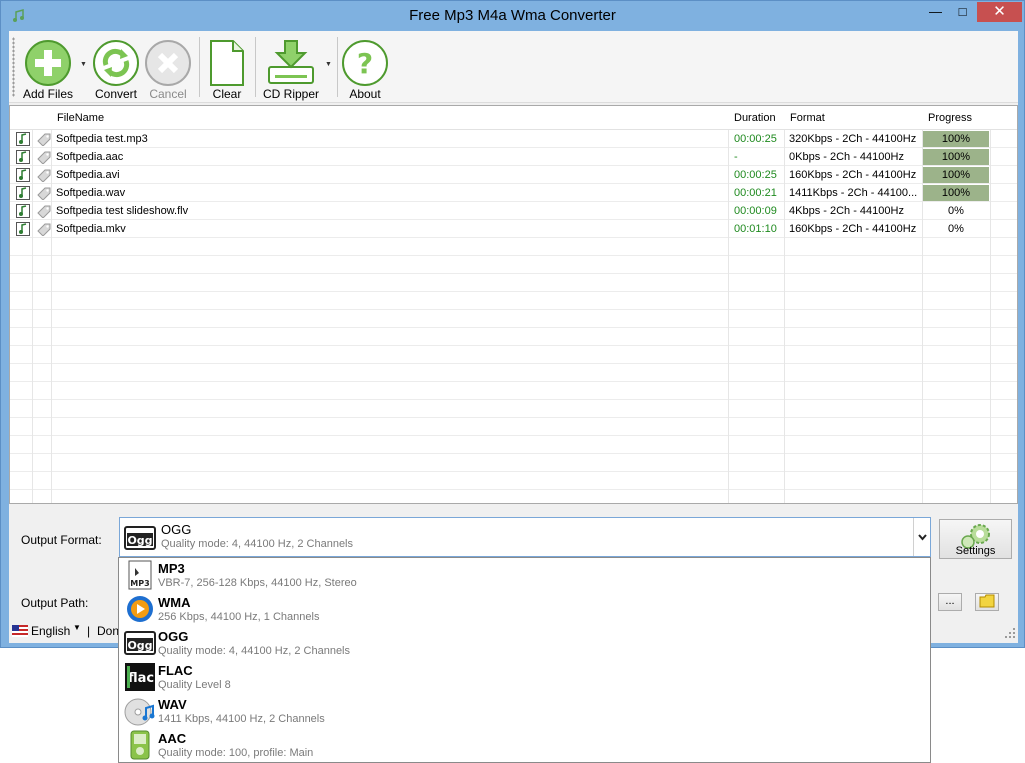 The width and height of the screenshot is (1025, 763). I want to click on wav-icon, so click(139, 712).